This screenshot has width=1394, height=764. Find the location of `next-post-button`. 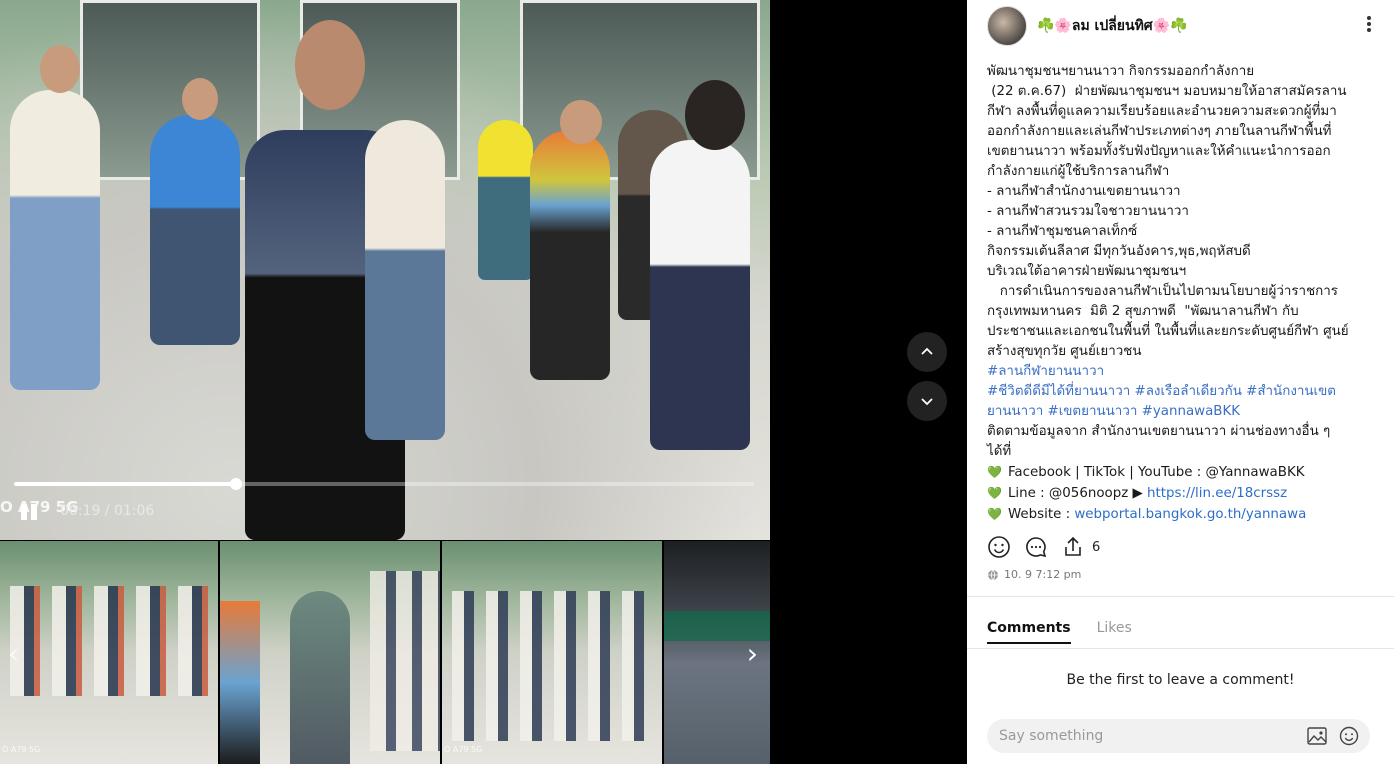

next-post-button is located at coordinates (927, 401).